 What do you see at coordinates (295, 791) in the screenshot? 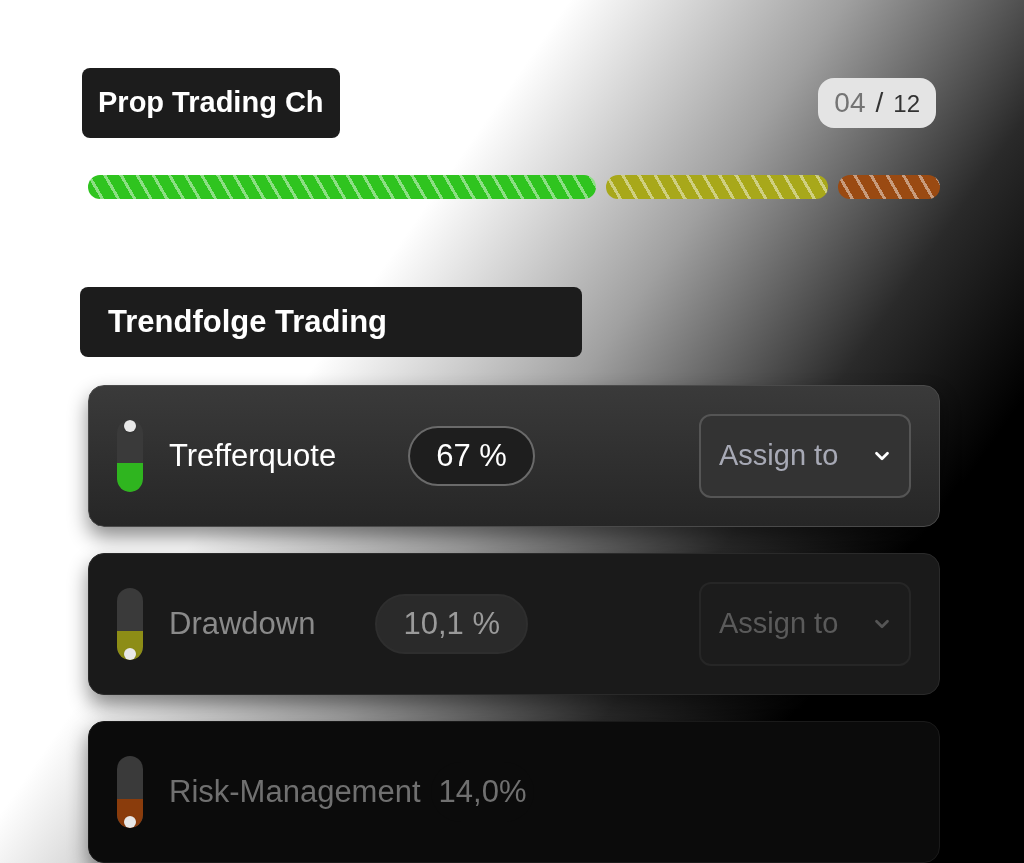
I see `metric-name: Risk-Management` at bounding box center [295, 791].